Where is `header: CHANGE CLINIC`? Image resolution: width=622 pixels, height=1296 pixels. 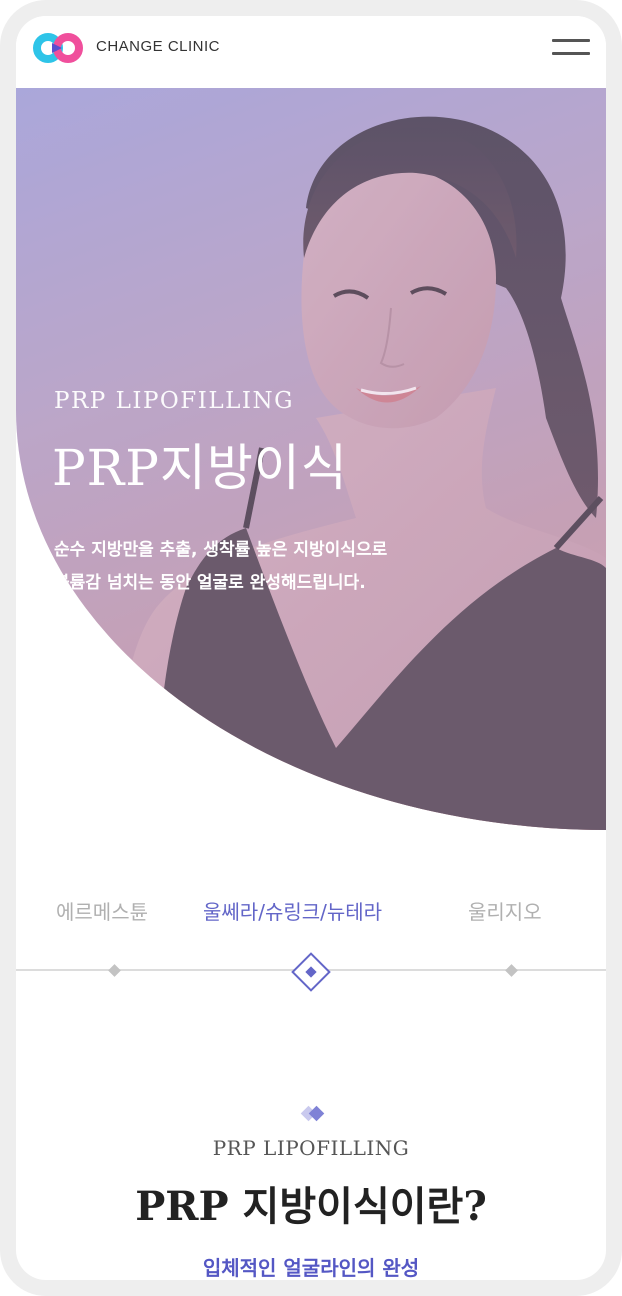
header: CHANGE CLINIC is located at coordinates (311, 52).